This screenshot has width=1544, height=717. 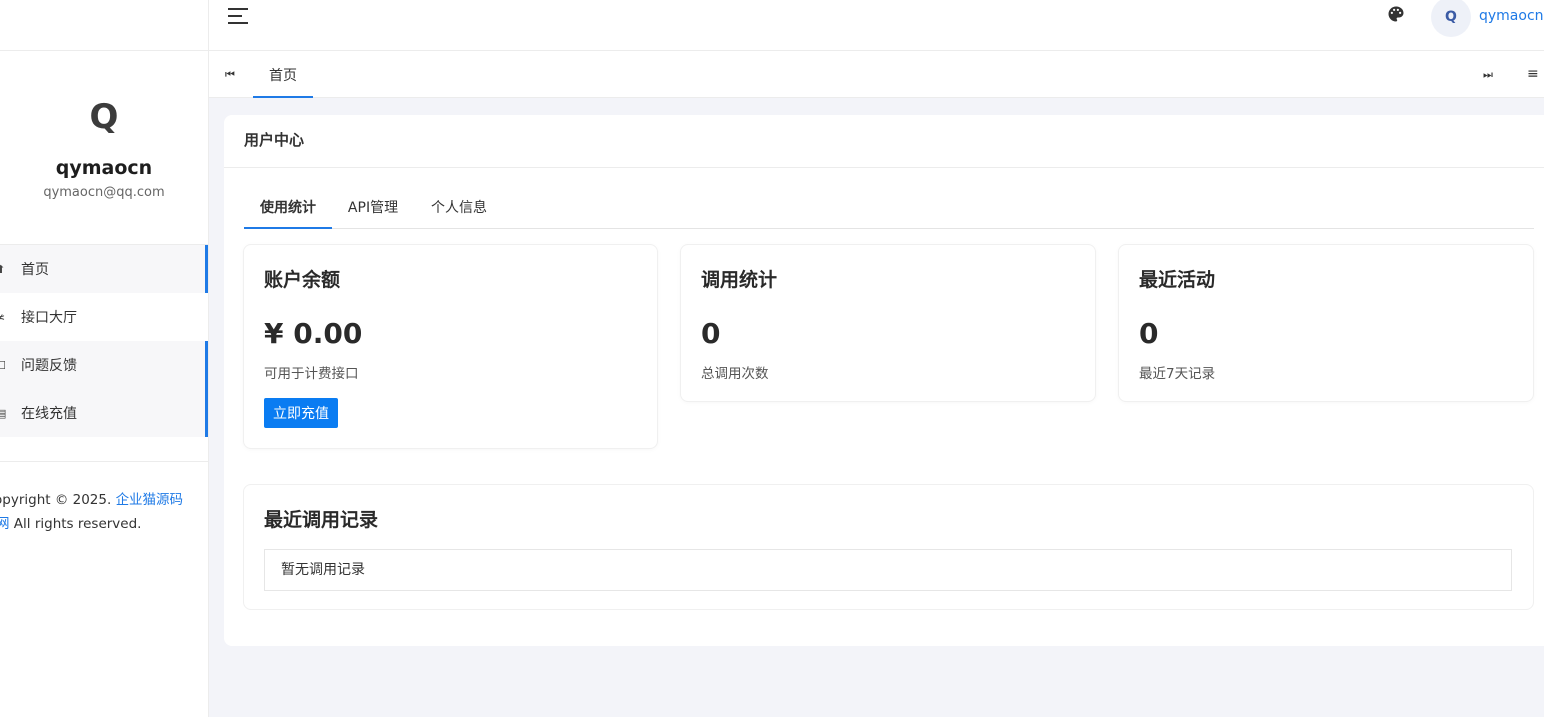 I want to click on profile-email: qymaocn@qq.com, so click(x=104, y=192).